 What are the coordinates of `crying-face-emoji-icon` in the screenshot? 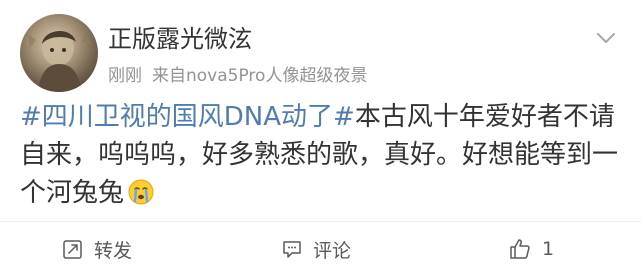 It's located at (141, 191).